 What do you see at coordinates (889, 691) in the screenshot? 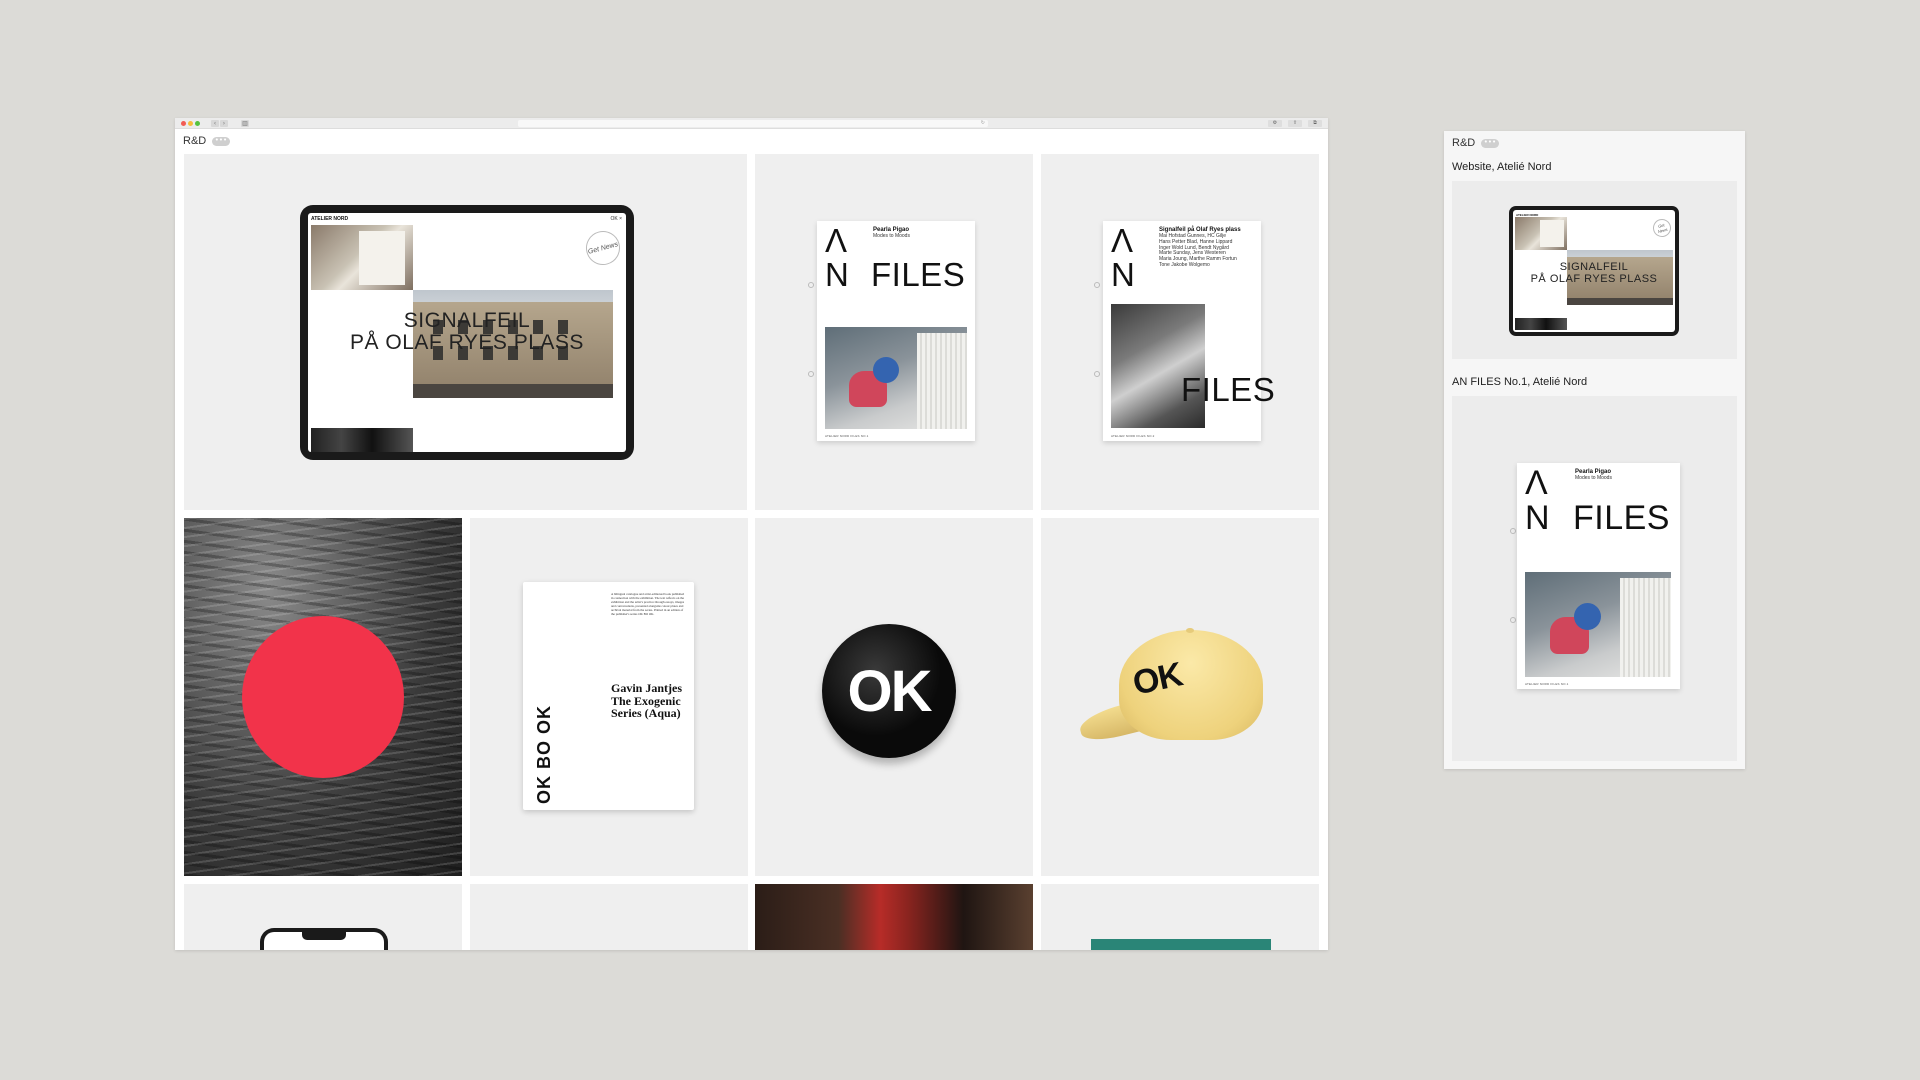
I see `ok-pin-badge: OK` at bounding box center [889, 691].